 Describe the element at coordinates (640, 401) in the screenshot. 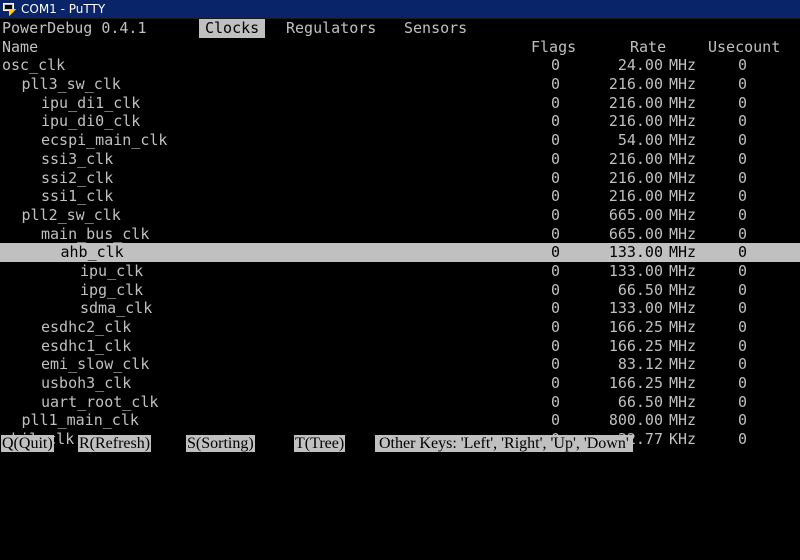

I see `clock-rate: 66.50` at that location.